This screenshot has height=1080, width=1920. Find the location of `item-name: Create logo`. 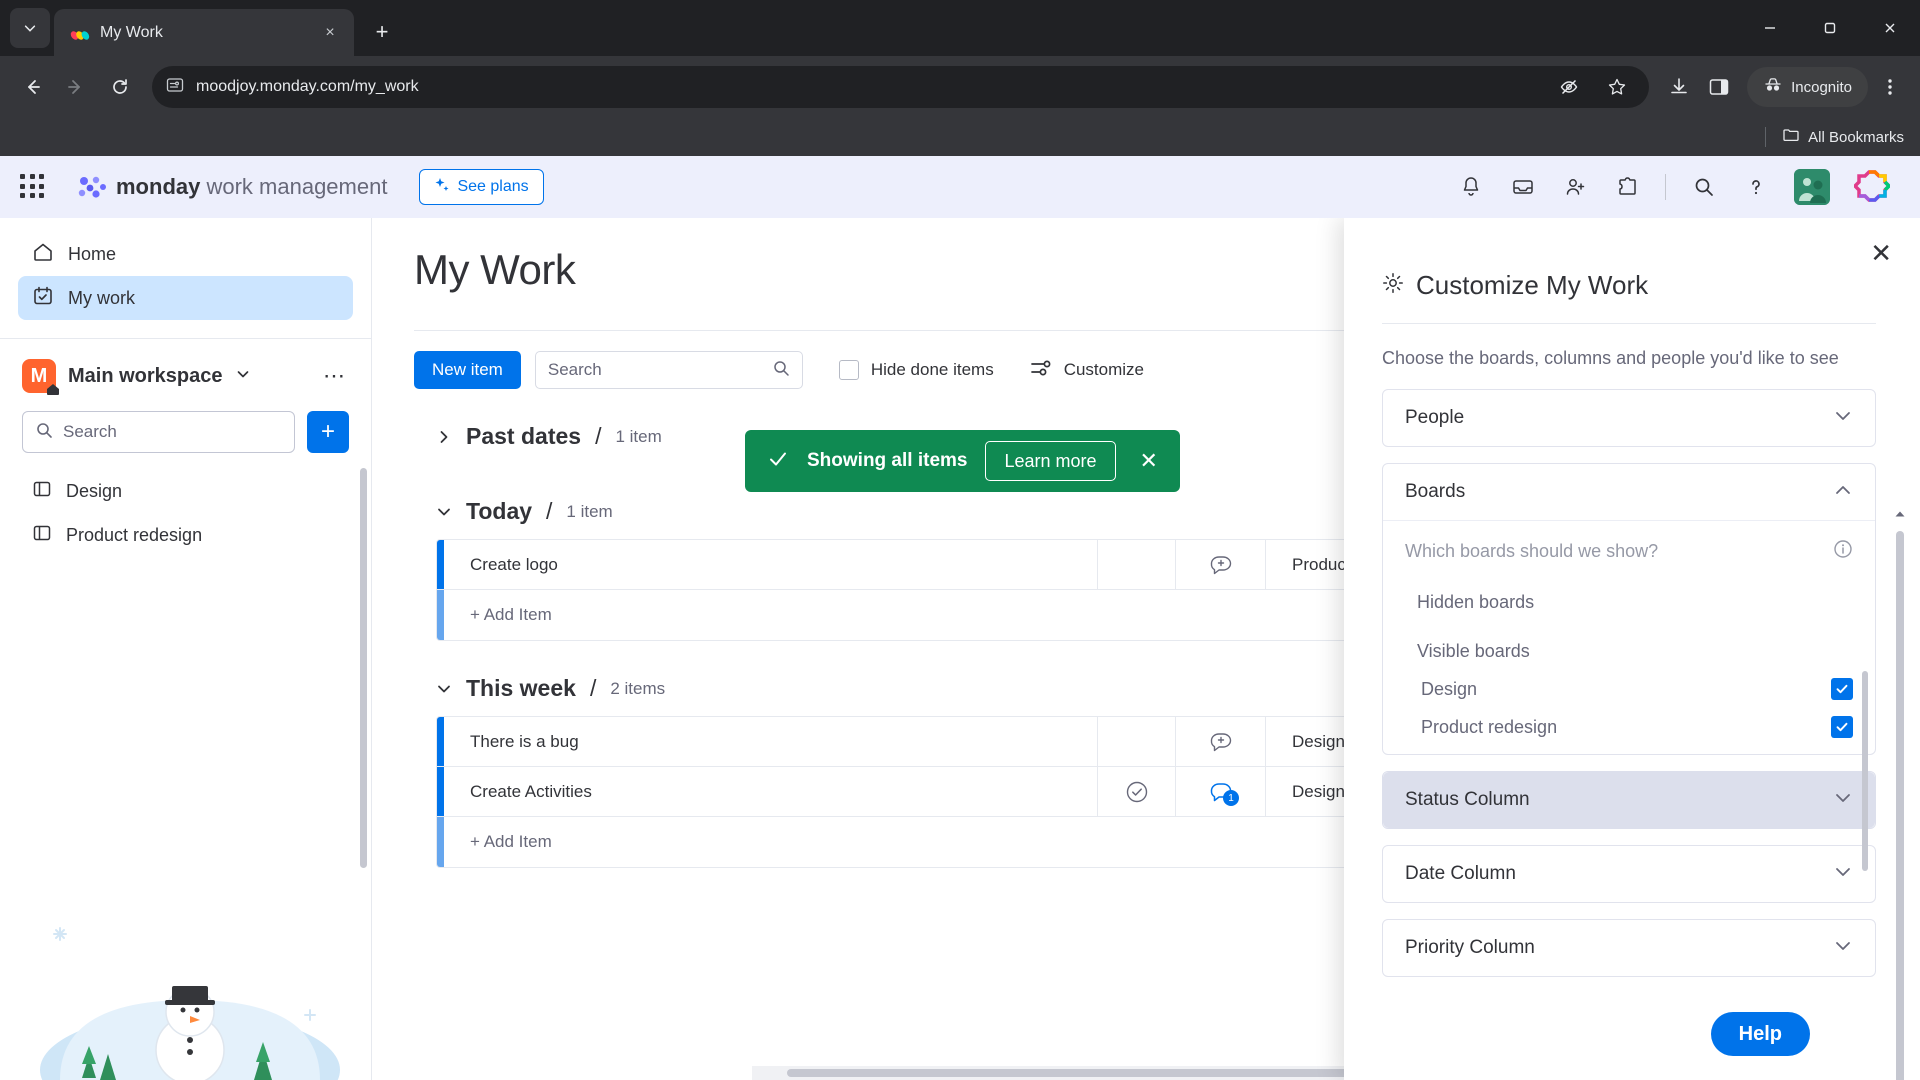

item-name: Create logo is located at coordinates (770, 565).